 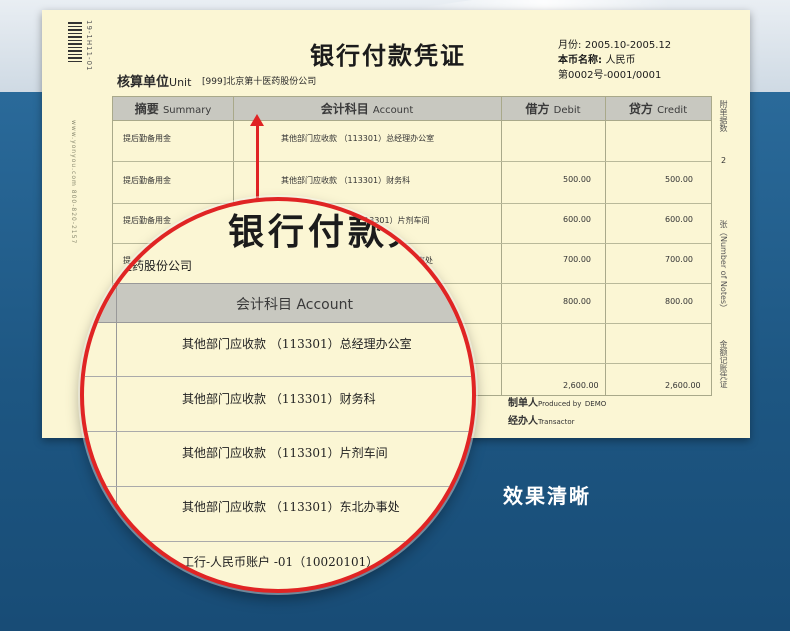 I want to click on notes-label: 张（Number of Notes）, so click(x=723, y=266).